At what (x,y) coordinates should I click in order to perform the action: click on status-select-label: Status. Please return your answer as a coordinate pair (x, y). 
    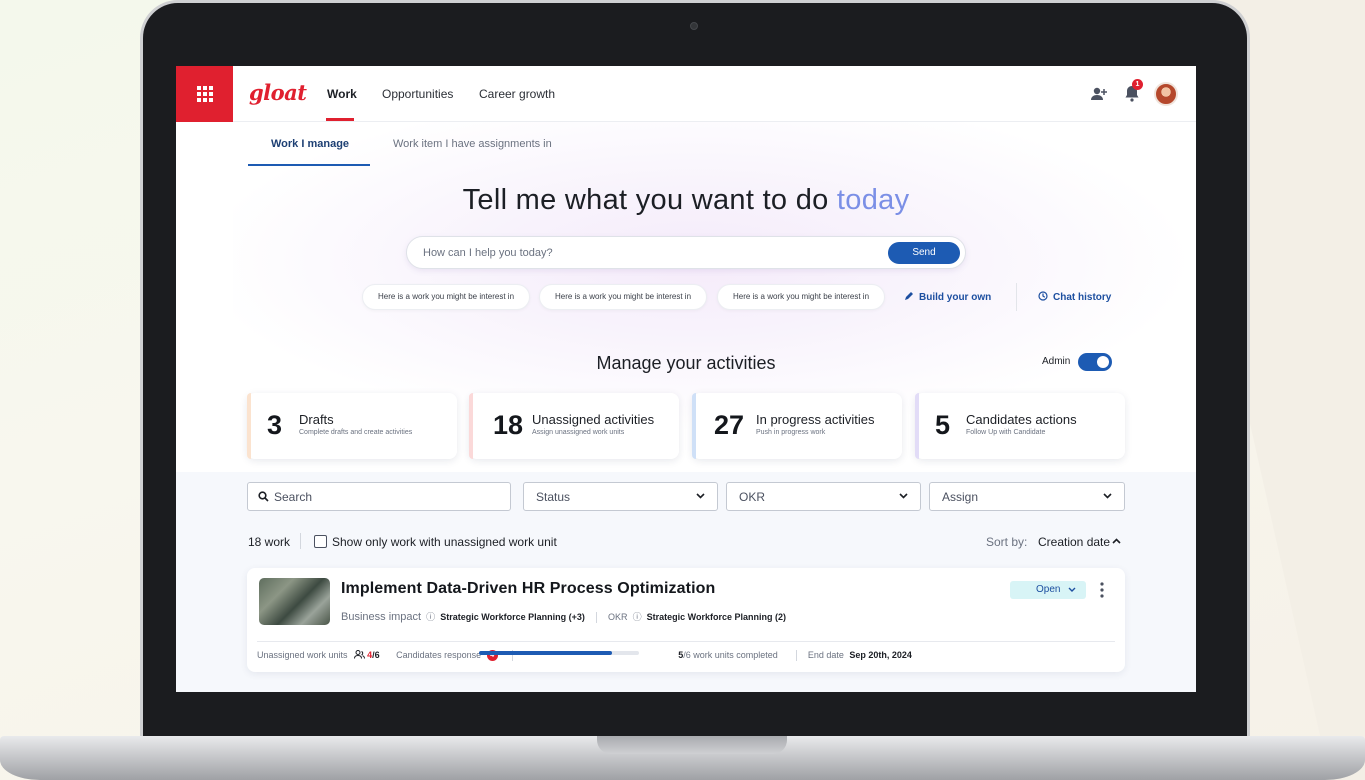
    Looking at the image, I should click on (553, 497).